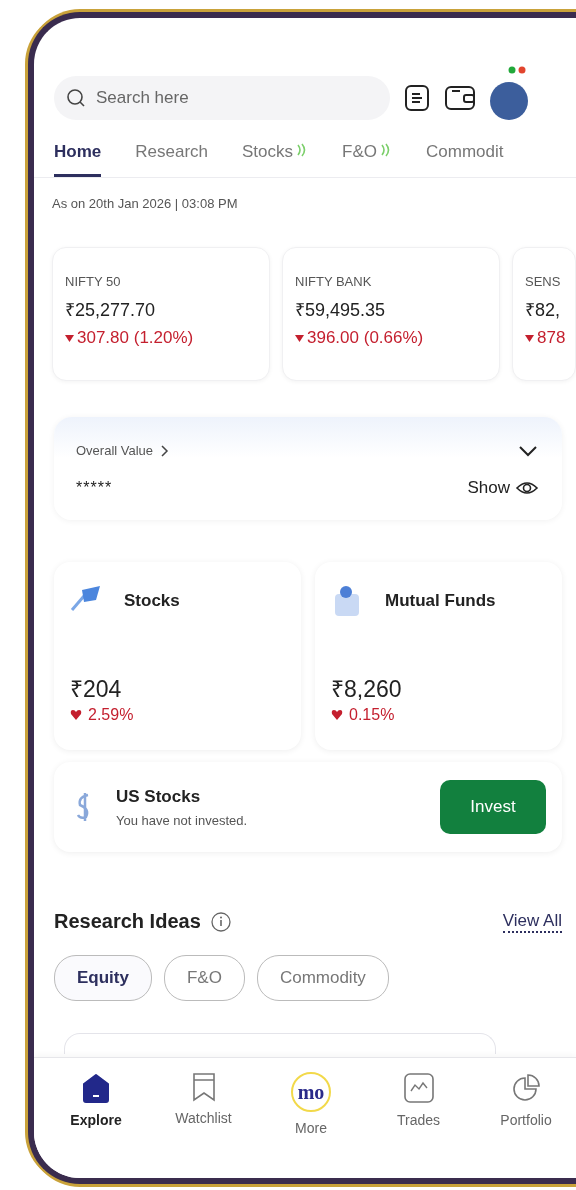  I want to click on product-value: ₹8,260, so click(367, 689).